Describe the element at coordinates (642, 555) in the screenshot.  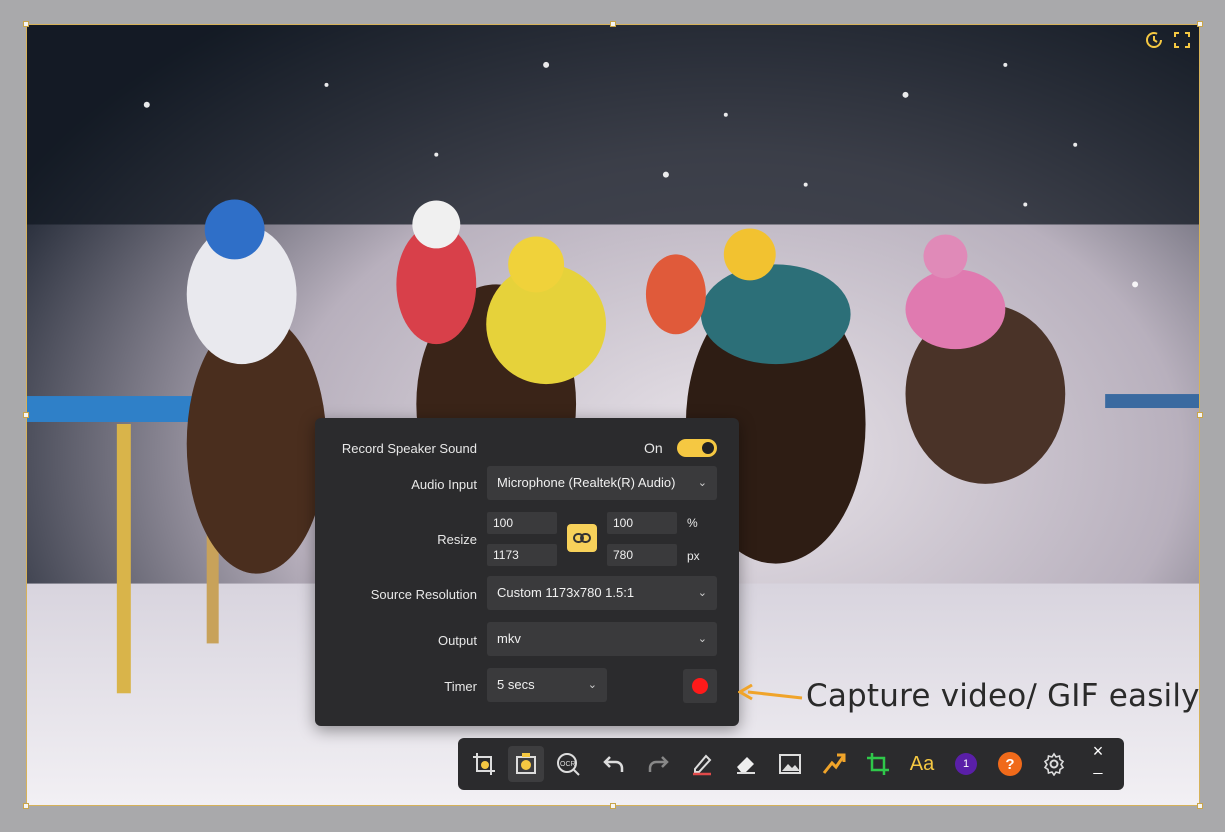
I see `height-px-input: 780` at that location.